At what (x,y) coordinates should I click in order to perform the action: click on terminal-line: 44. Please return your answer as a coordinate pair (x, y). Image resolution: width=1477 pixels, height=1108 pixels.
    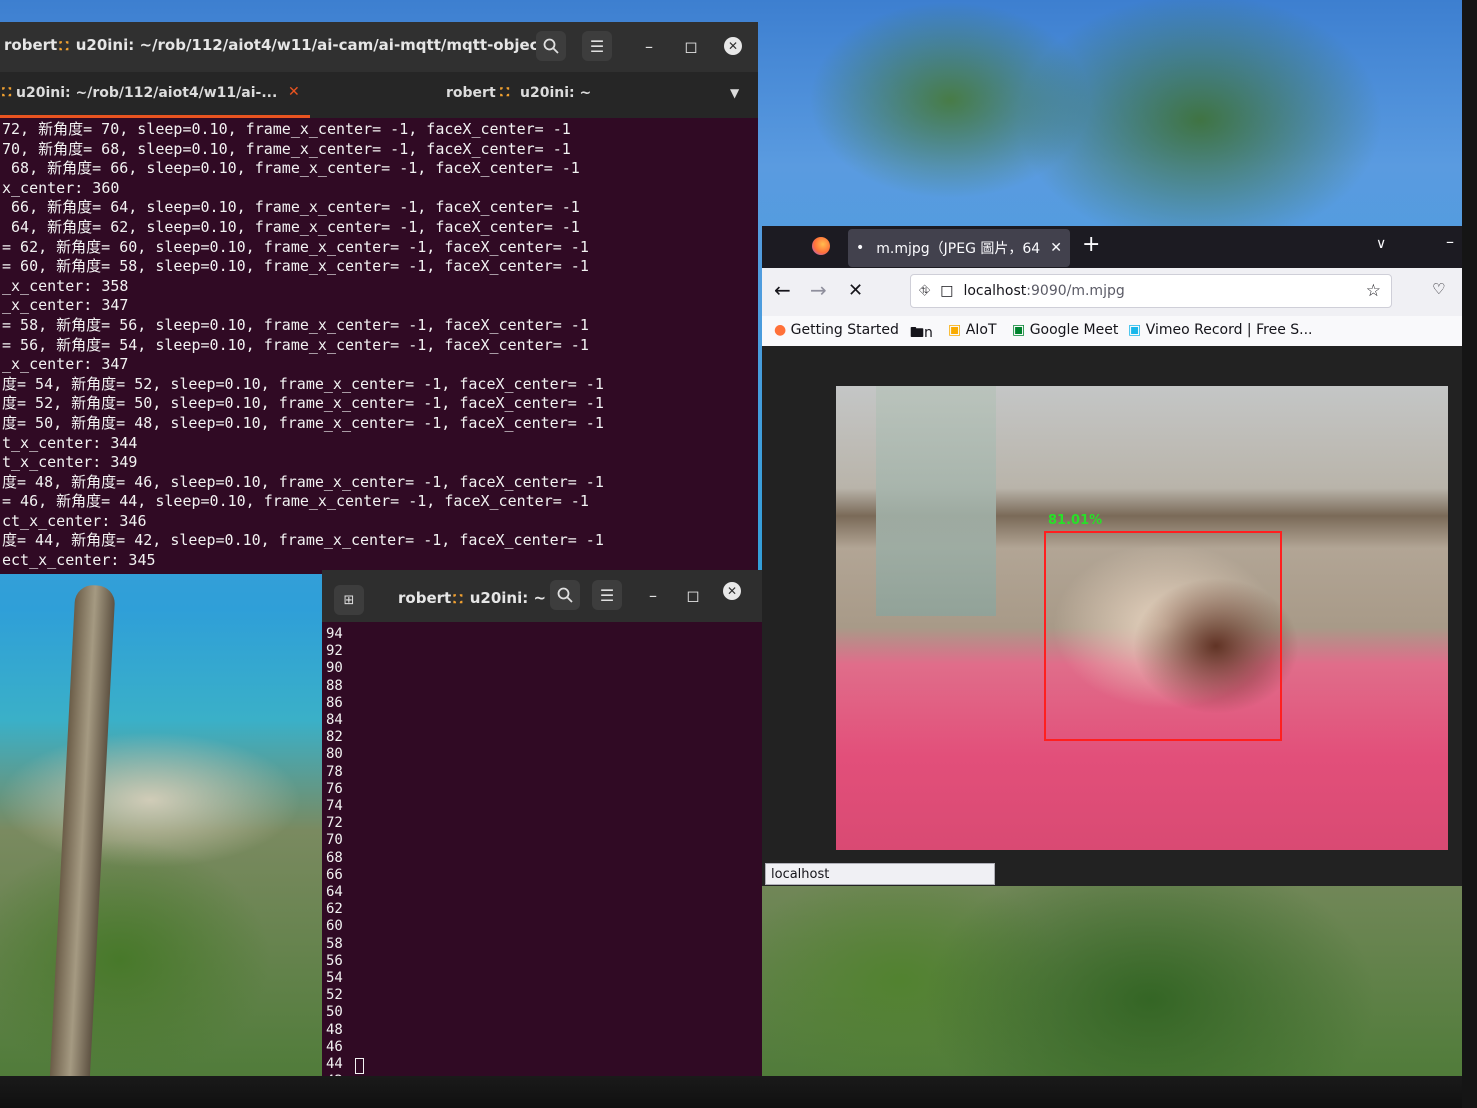
    Looking at the image, I should click on (334, 1064).